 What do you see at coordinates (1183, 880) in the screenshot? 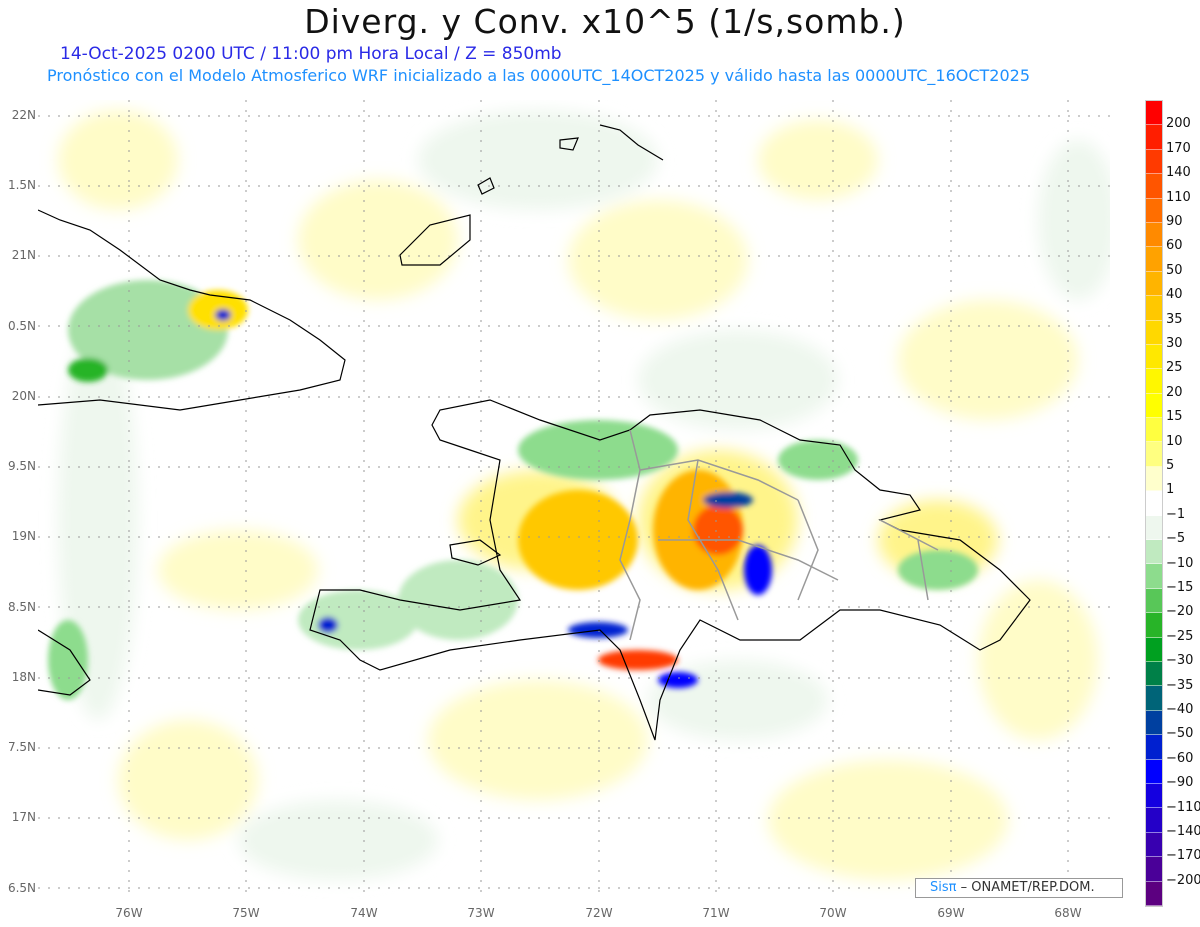
I see `colorbar-label: −200` at bounding box center [1183, 880].